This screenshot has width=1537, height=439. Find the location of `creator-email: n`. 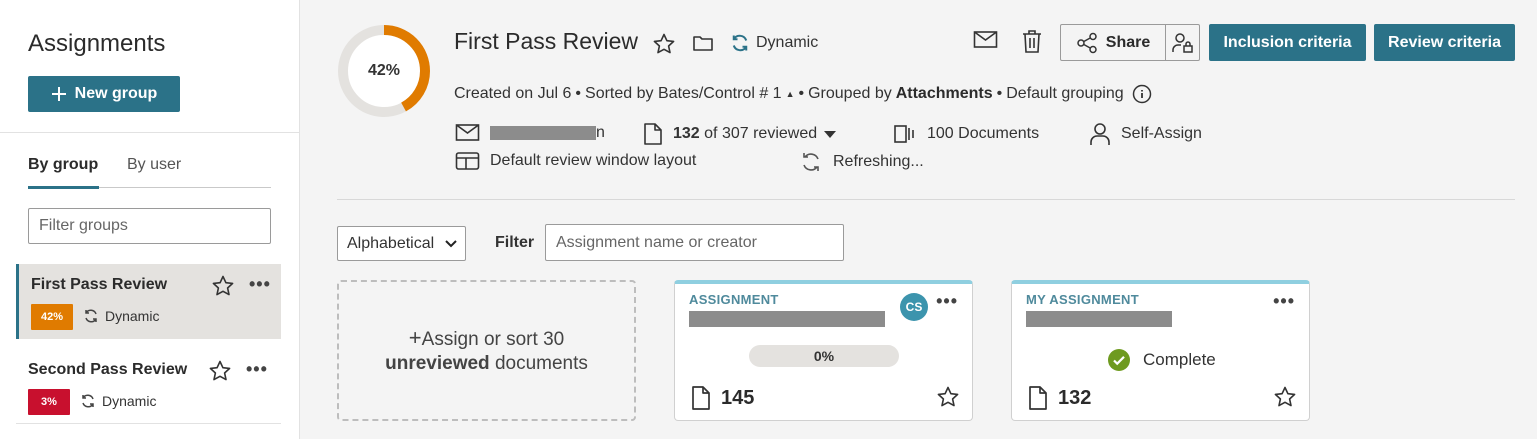

creator-email: n is located at coordinates (530, 133).